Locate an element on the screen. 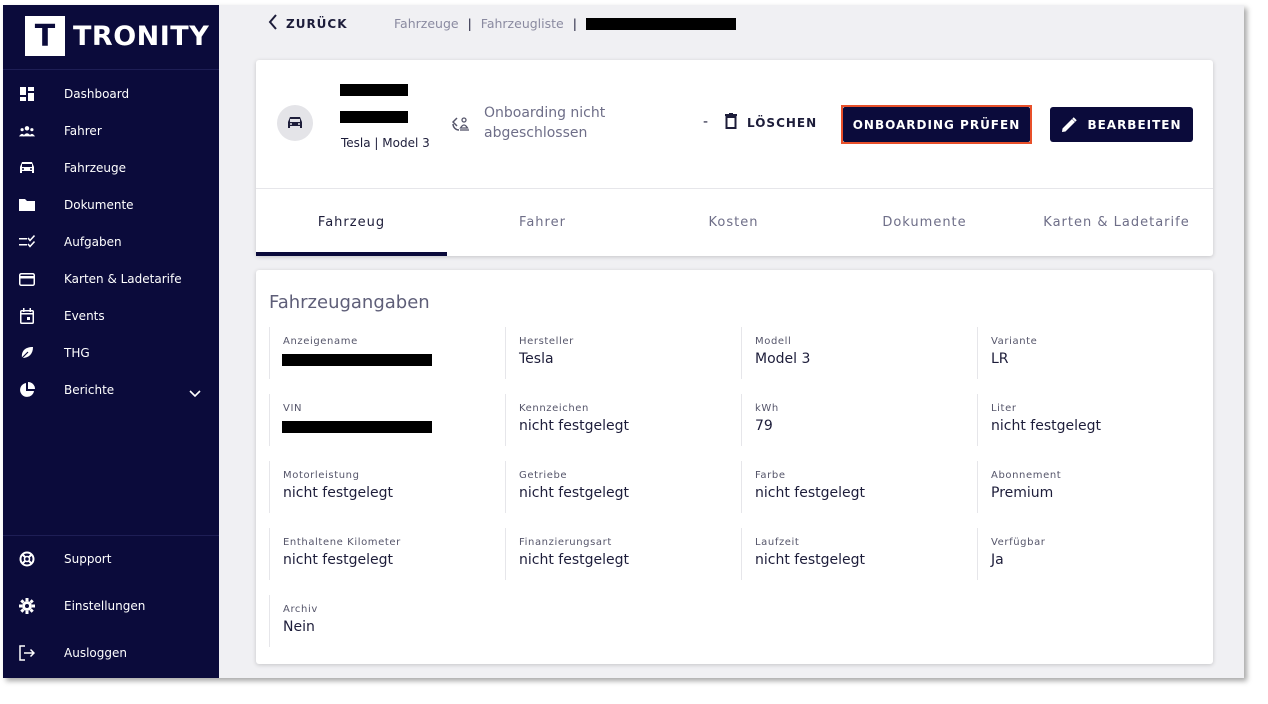 This screenshot has width=1268, height=704. sidebar-item-logout: Ausloggen is located at coordinates (111, 653).